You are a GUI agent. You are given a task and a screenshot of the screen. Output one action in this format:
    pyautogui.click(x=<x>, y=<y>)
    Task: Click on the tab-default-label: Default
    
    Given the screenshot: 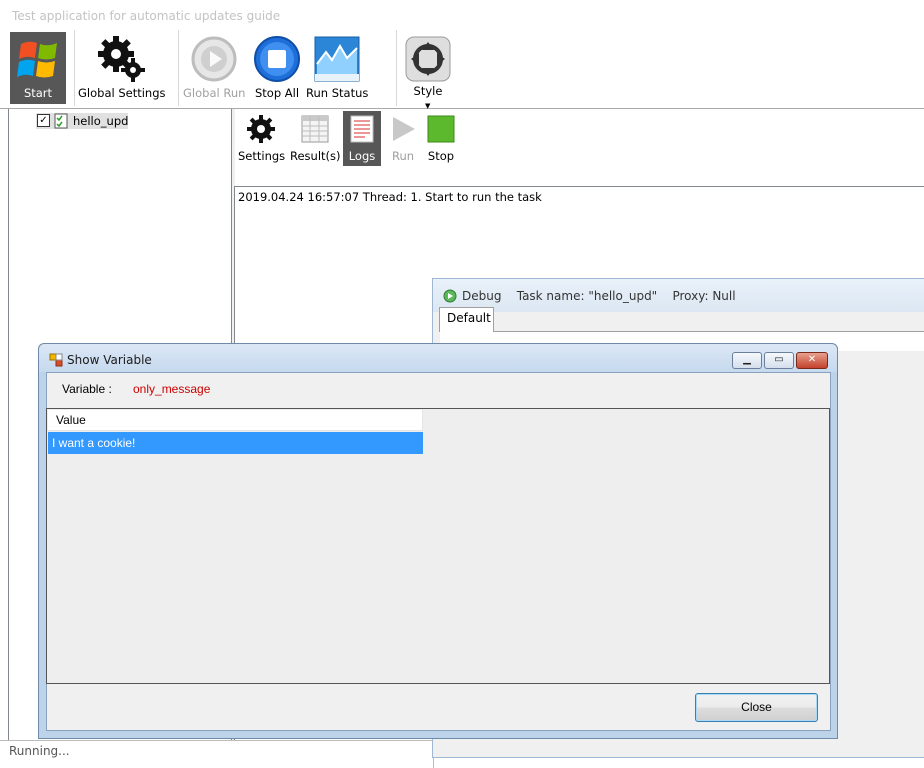 What is the action you would take?
    pyautogui.click(x=469, y=318)
    